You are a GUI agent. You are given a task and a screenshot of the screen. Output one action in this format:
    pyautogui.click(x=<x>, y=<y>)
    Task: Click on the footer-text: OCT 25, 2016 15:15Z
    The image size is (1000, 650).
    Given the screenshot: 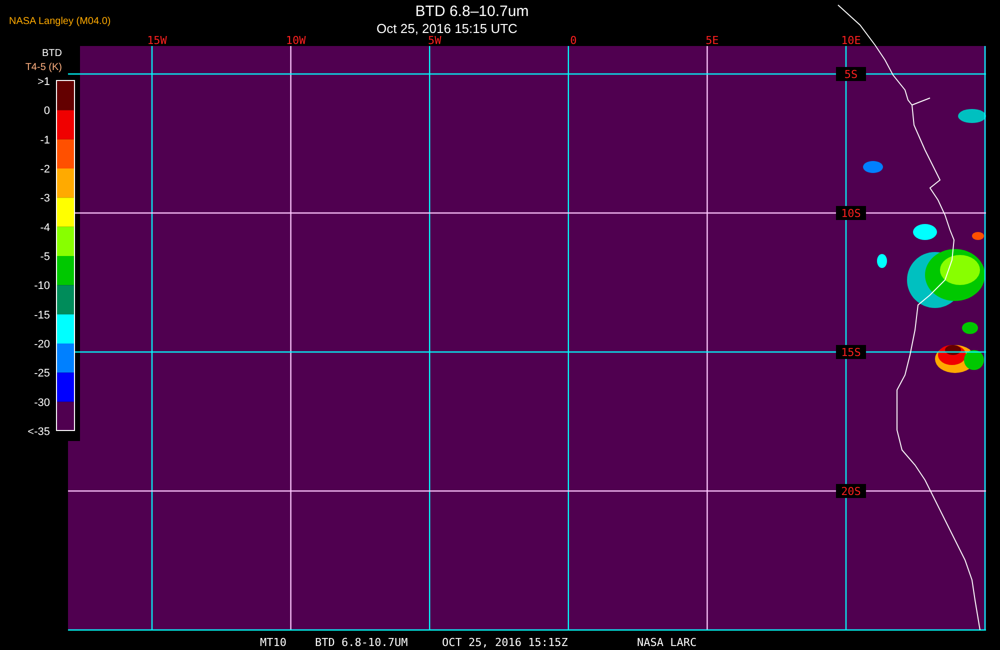 What is the action you would take?
    pyautogui.click(x=505, y=642)
    